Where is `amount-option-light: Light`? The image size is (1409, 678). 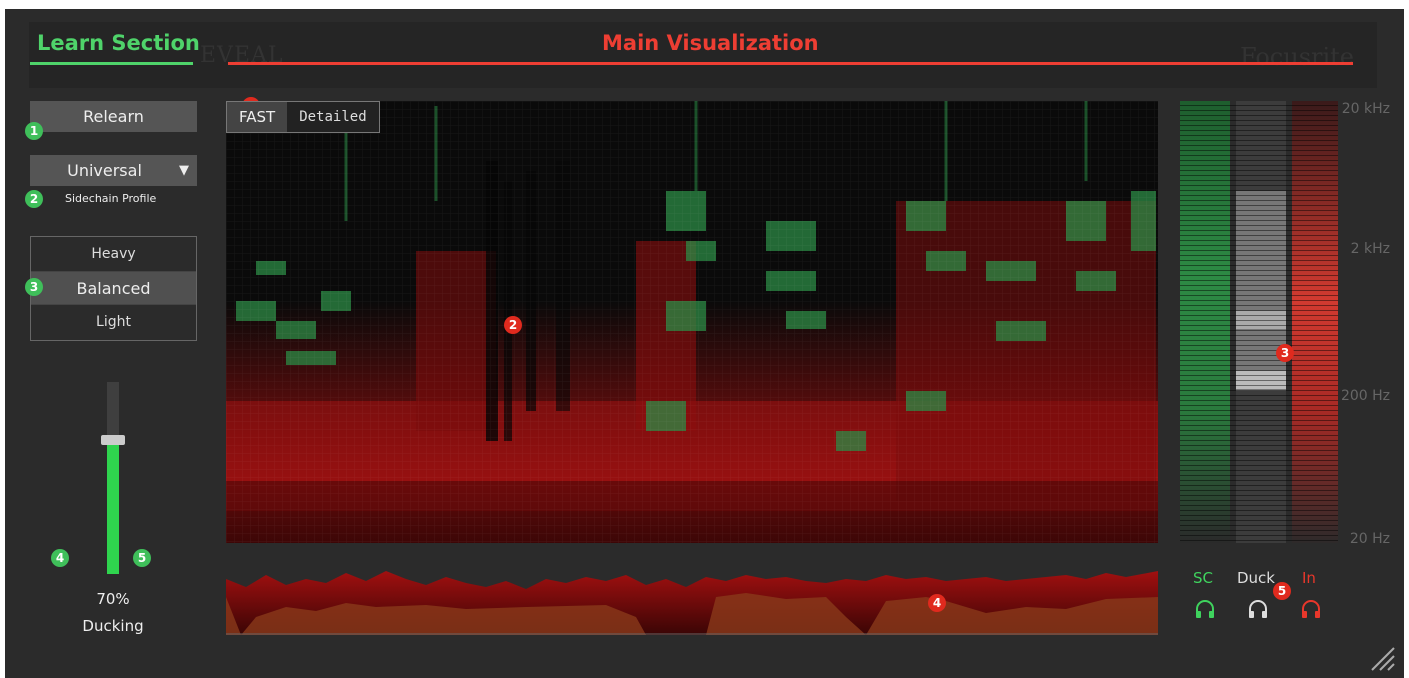
amount-option-light: Light is located at coordinates (113, 322).